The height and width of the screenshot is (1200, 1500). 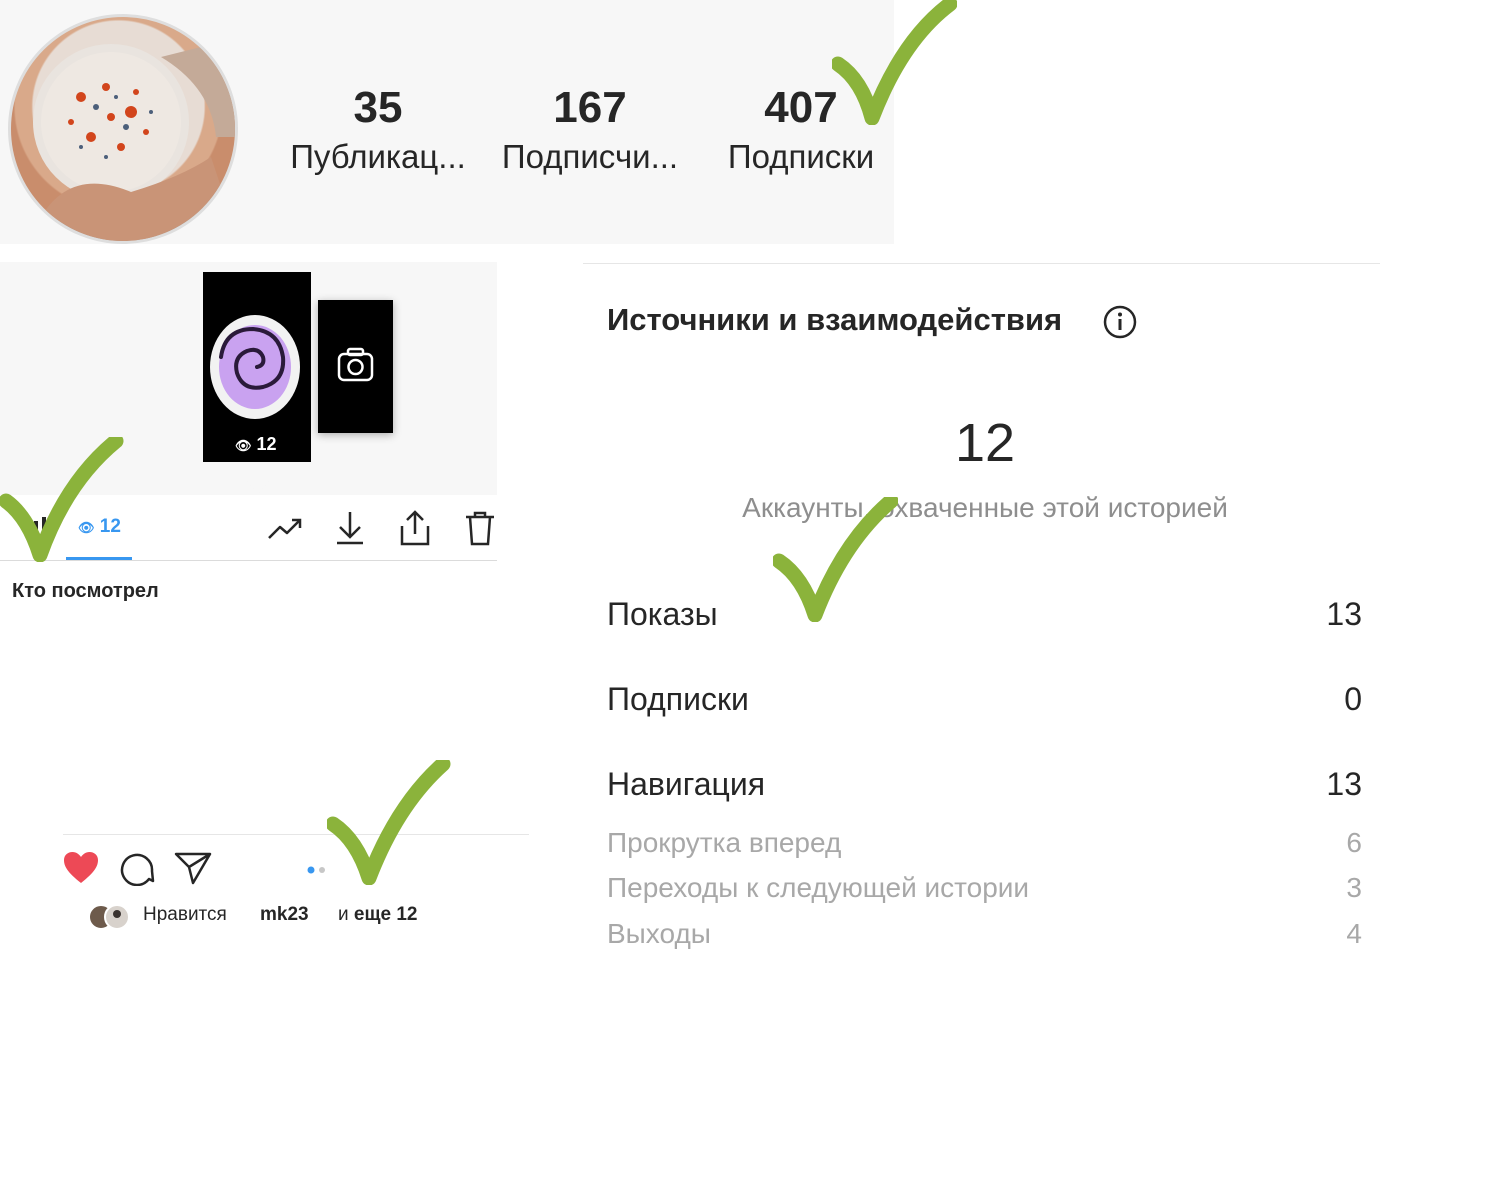 What do you see at coordinates (678, 699) in the screenshot?
I see `metric-label: Подписки` at bounding box center [678, 699].